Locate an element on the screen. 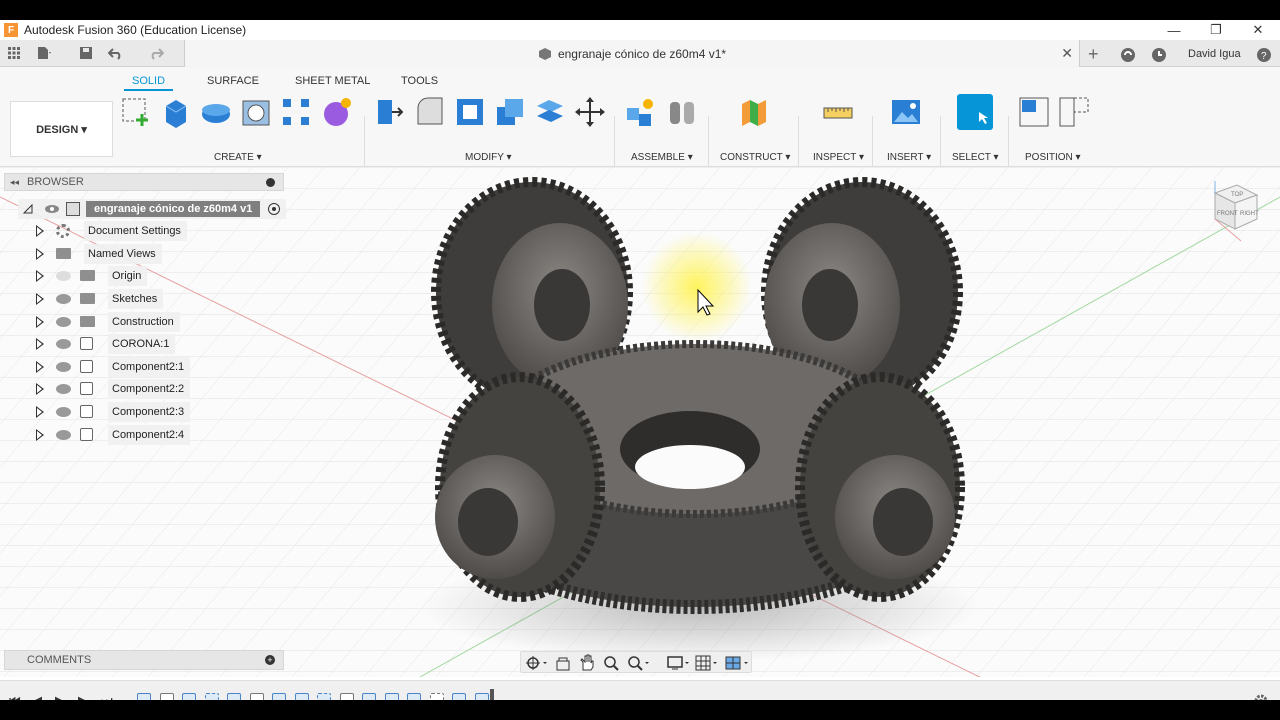  select-menu: SELECT ▾ is located at coordinates (975, 157).